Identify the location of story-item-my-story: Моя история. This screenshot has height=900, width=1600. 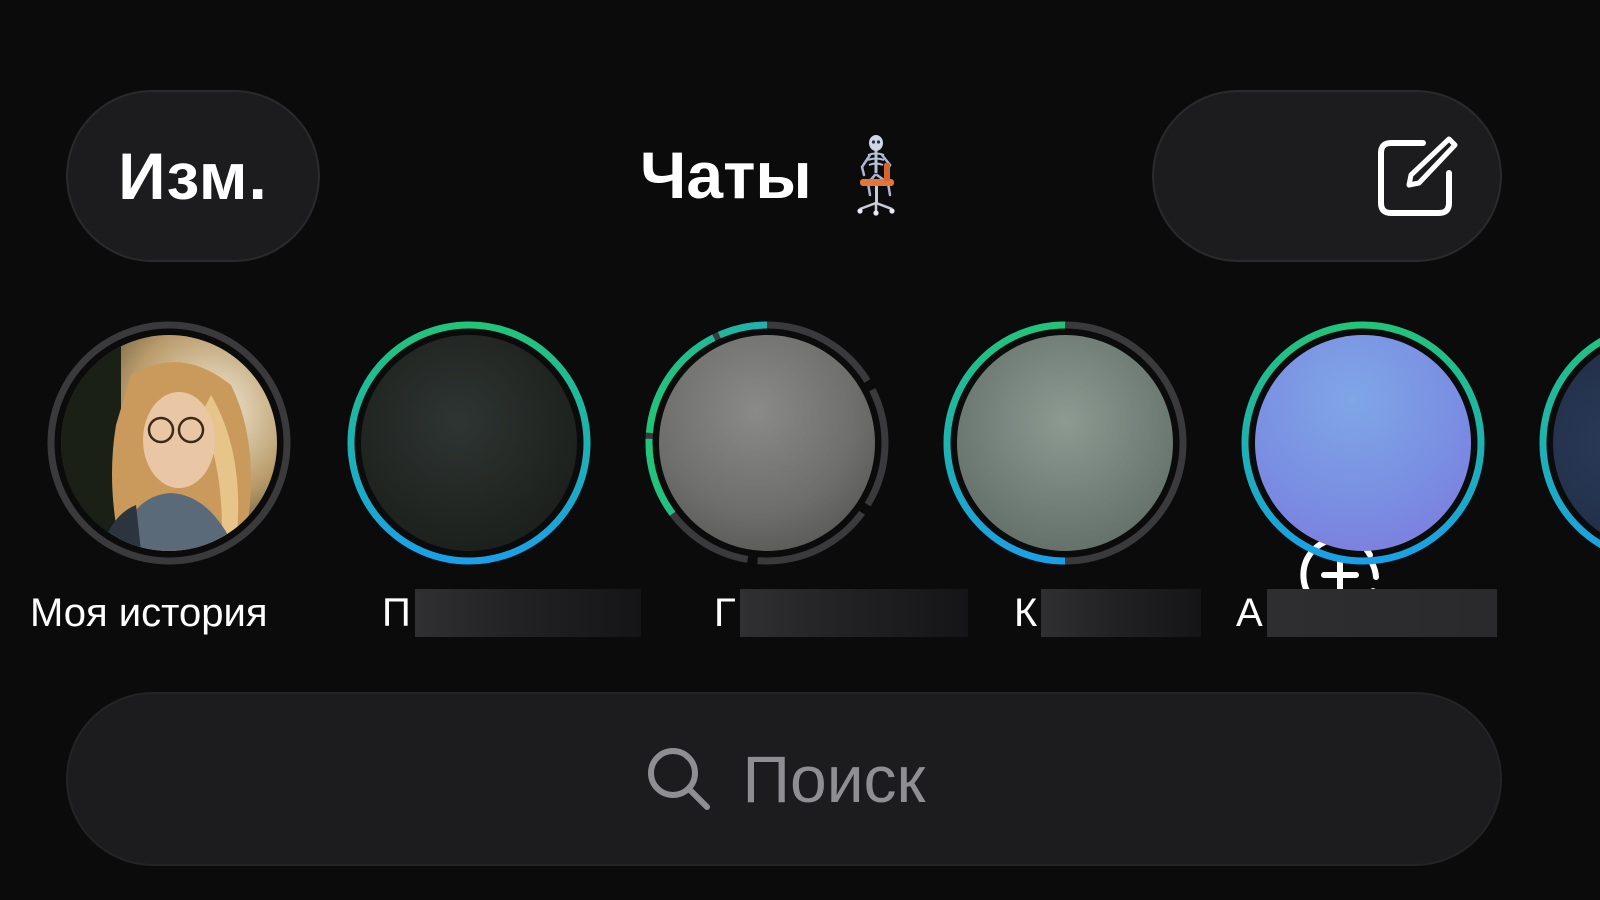
(170, 483).